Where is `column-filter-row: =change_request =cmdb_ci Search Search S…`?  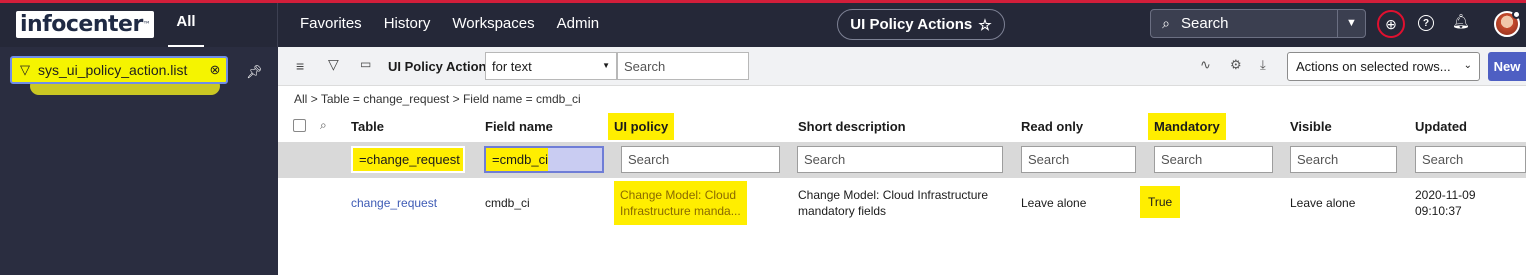
column-filter-row: =change_request =cmdb_ci Search Search S… is located at coordinates (902, 160).